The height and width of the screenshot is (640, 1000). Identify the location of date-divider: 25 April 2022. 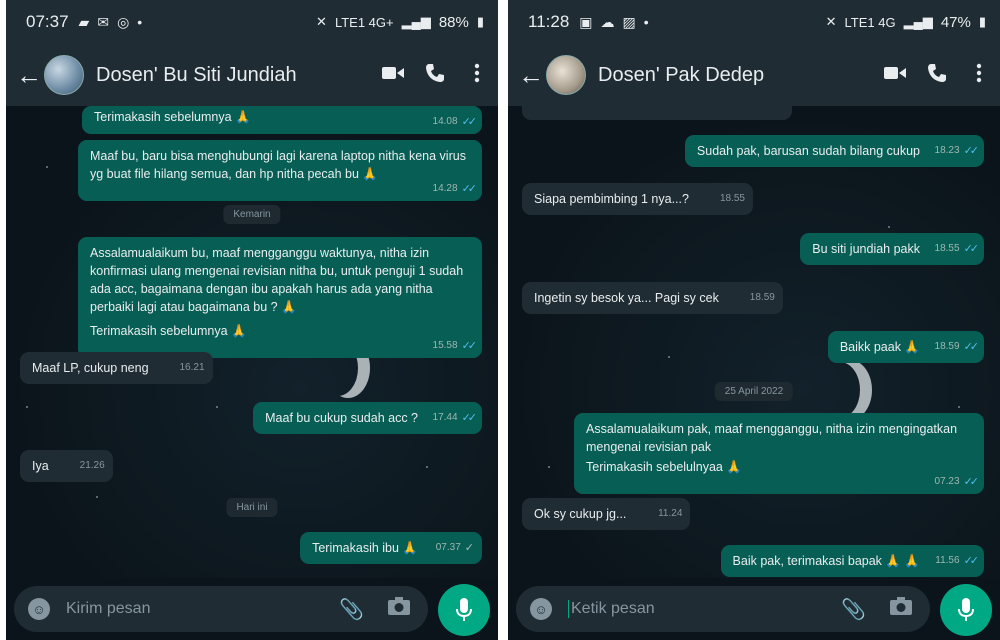
(754, 391).